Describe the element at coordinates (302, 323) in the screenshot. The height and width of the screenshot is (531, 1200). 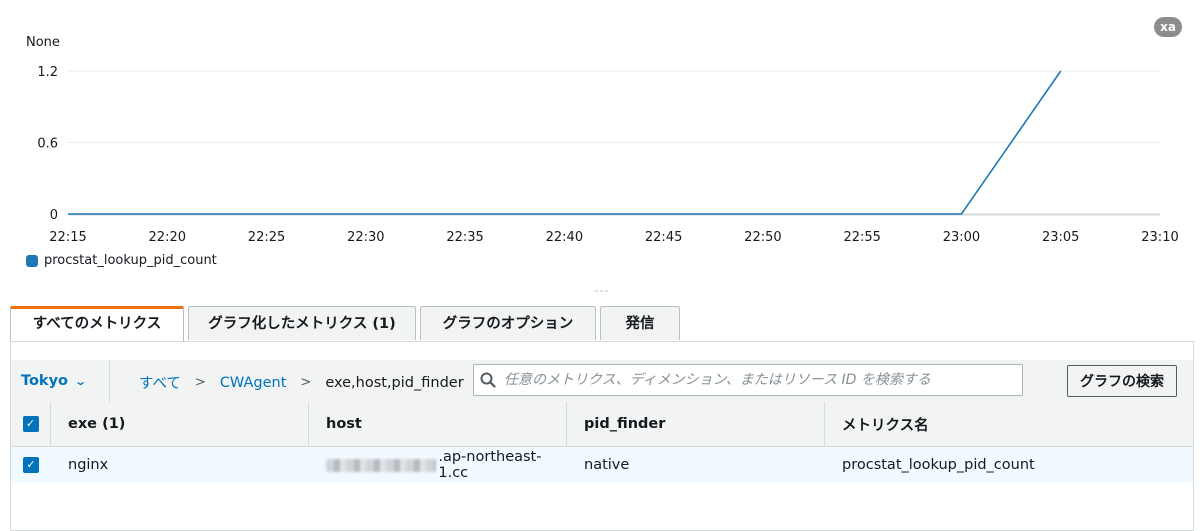
I see `tab-graphed-metrics: グラフ化したメトリクス (1)` at that location.